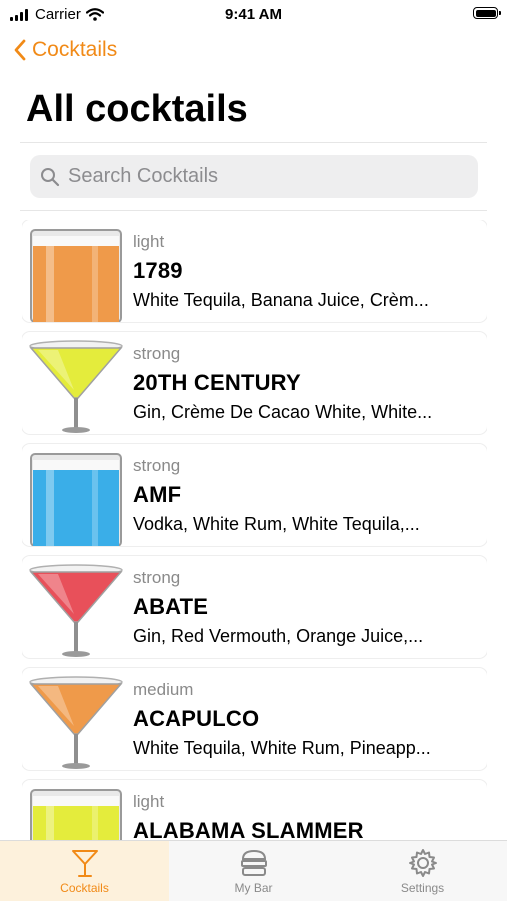  Describe the element at coordinates (158, 270) in the screenshot. I see `cocktail-name: 1789` at that location.